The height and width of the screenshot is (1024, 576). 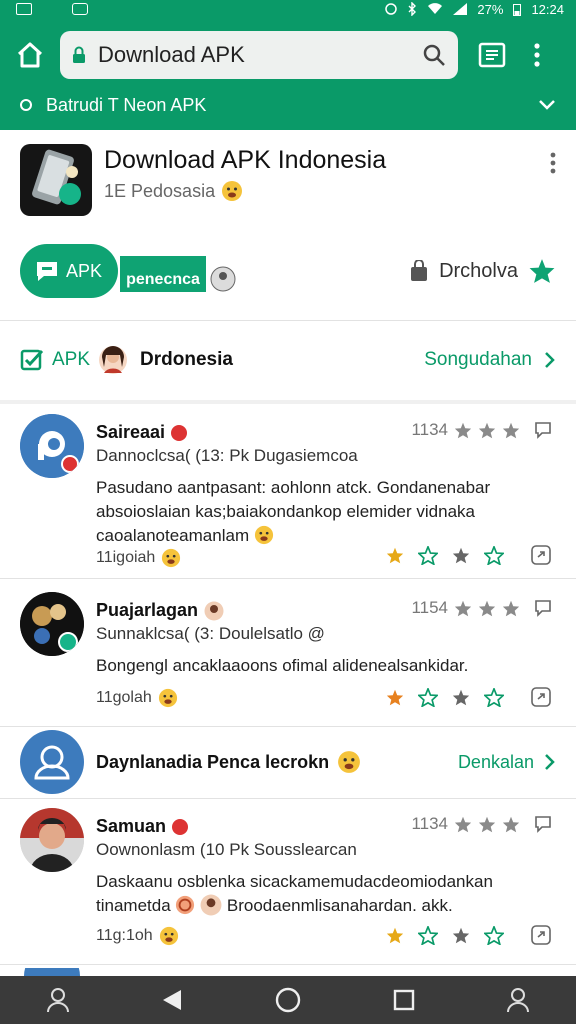 I want to click on chat-bubble-icon, so click(x=47, y=271).